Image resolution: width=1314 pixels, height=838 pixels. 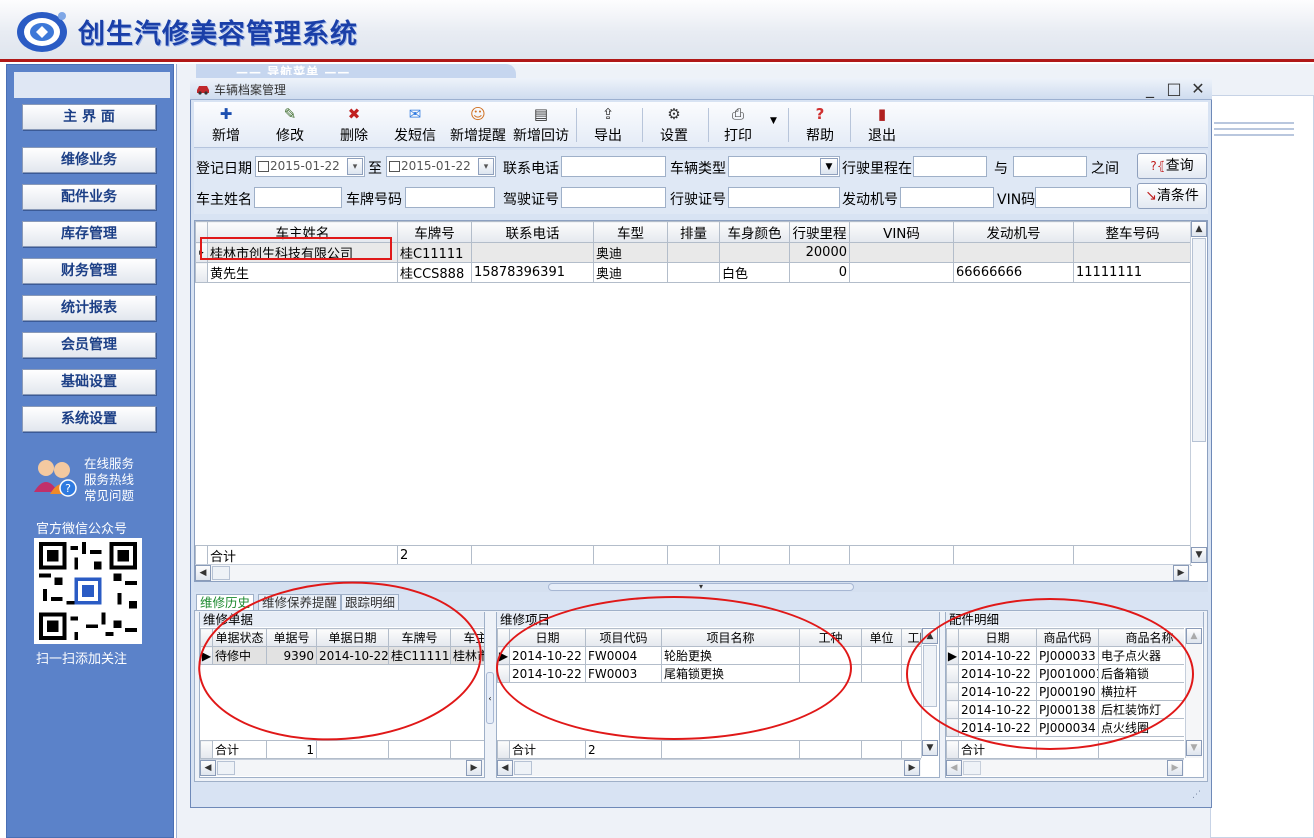 What do you see at coordinates (310, 166) in the screenshot?
I see `date-from-picker: 2015-01-22 ▾` at bounding box center [310, 166].